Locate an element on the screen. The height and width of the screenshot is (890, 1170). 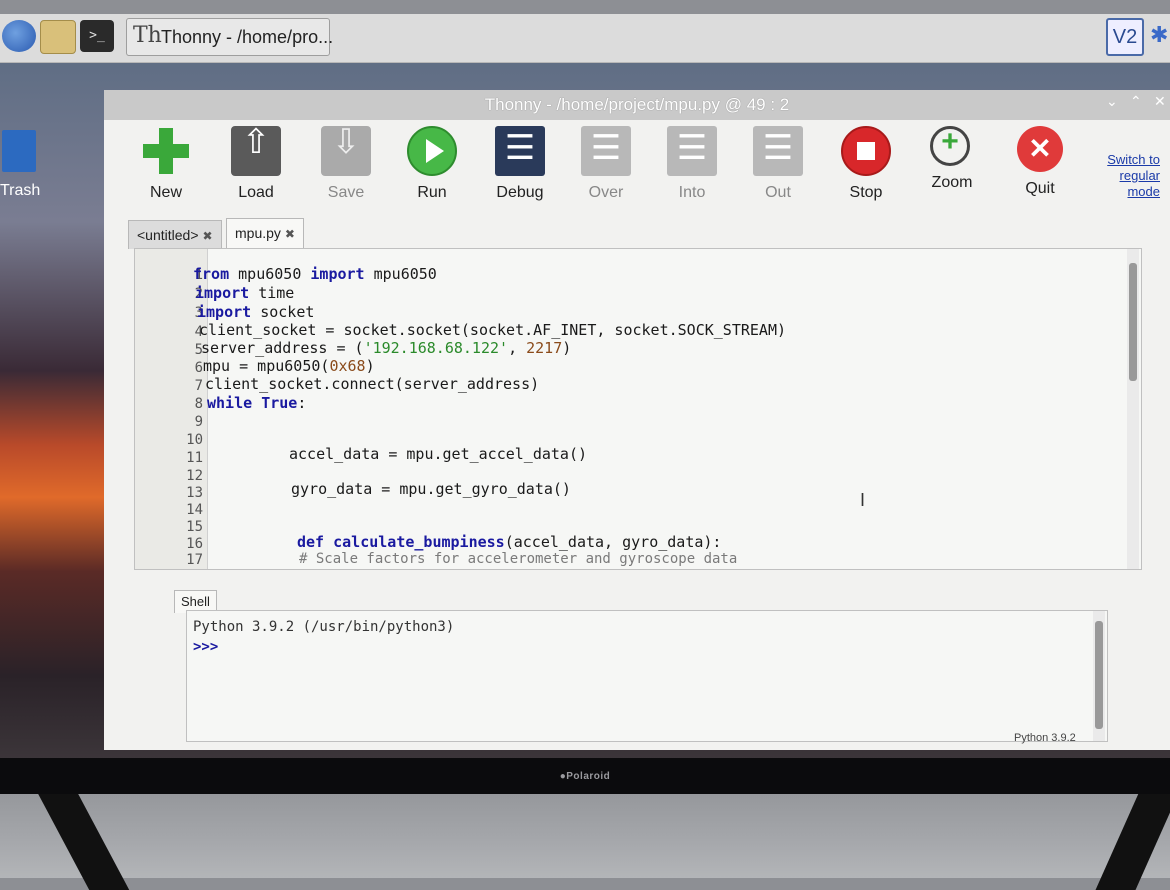
shell-prompt: >>> is located at coordinates (205, 647).